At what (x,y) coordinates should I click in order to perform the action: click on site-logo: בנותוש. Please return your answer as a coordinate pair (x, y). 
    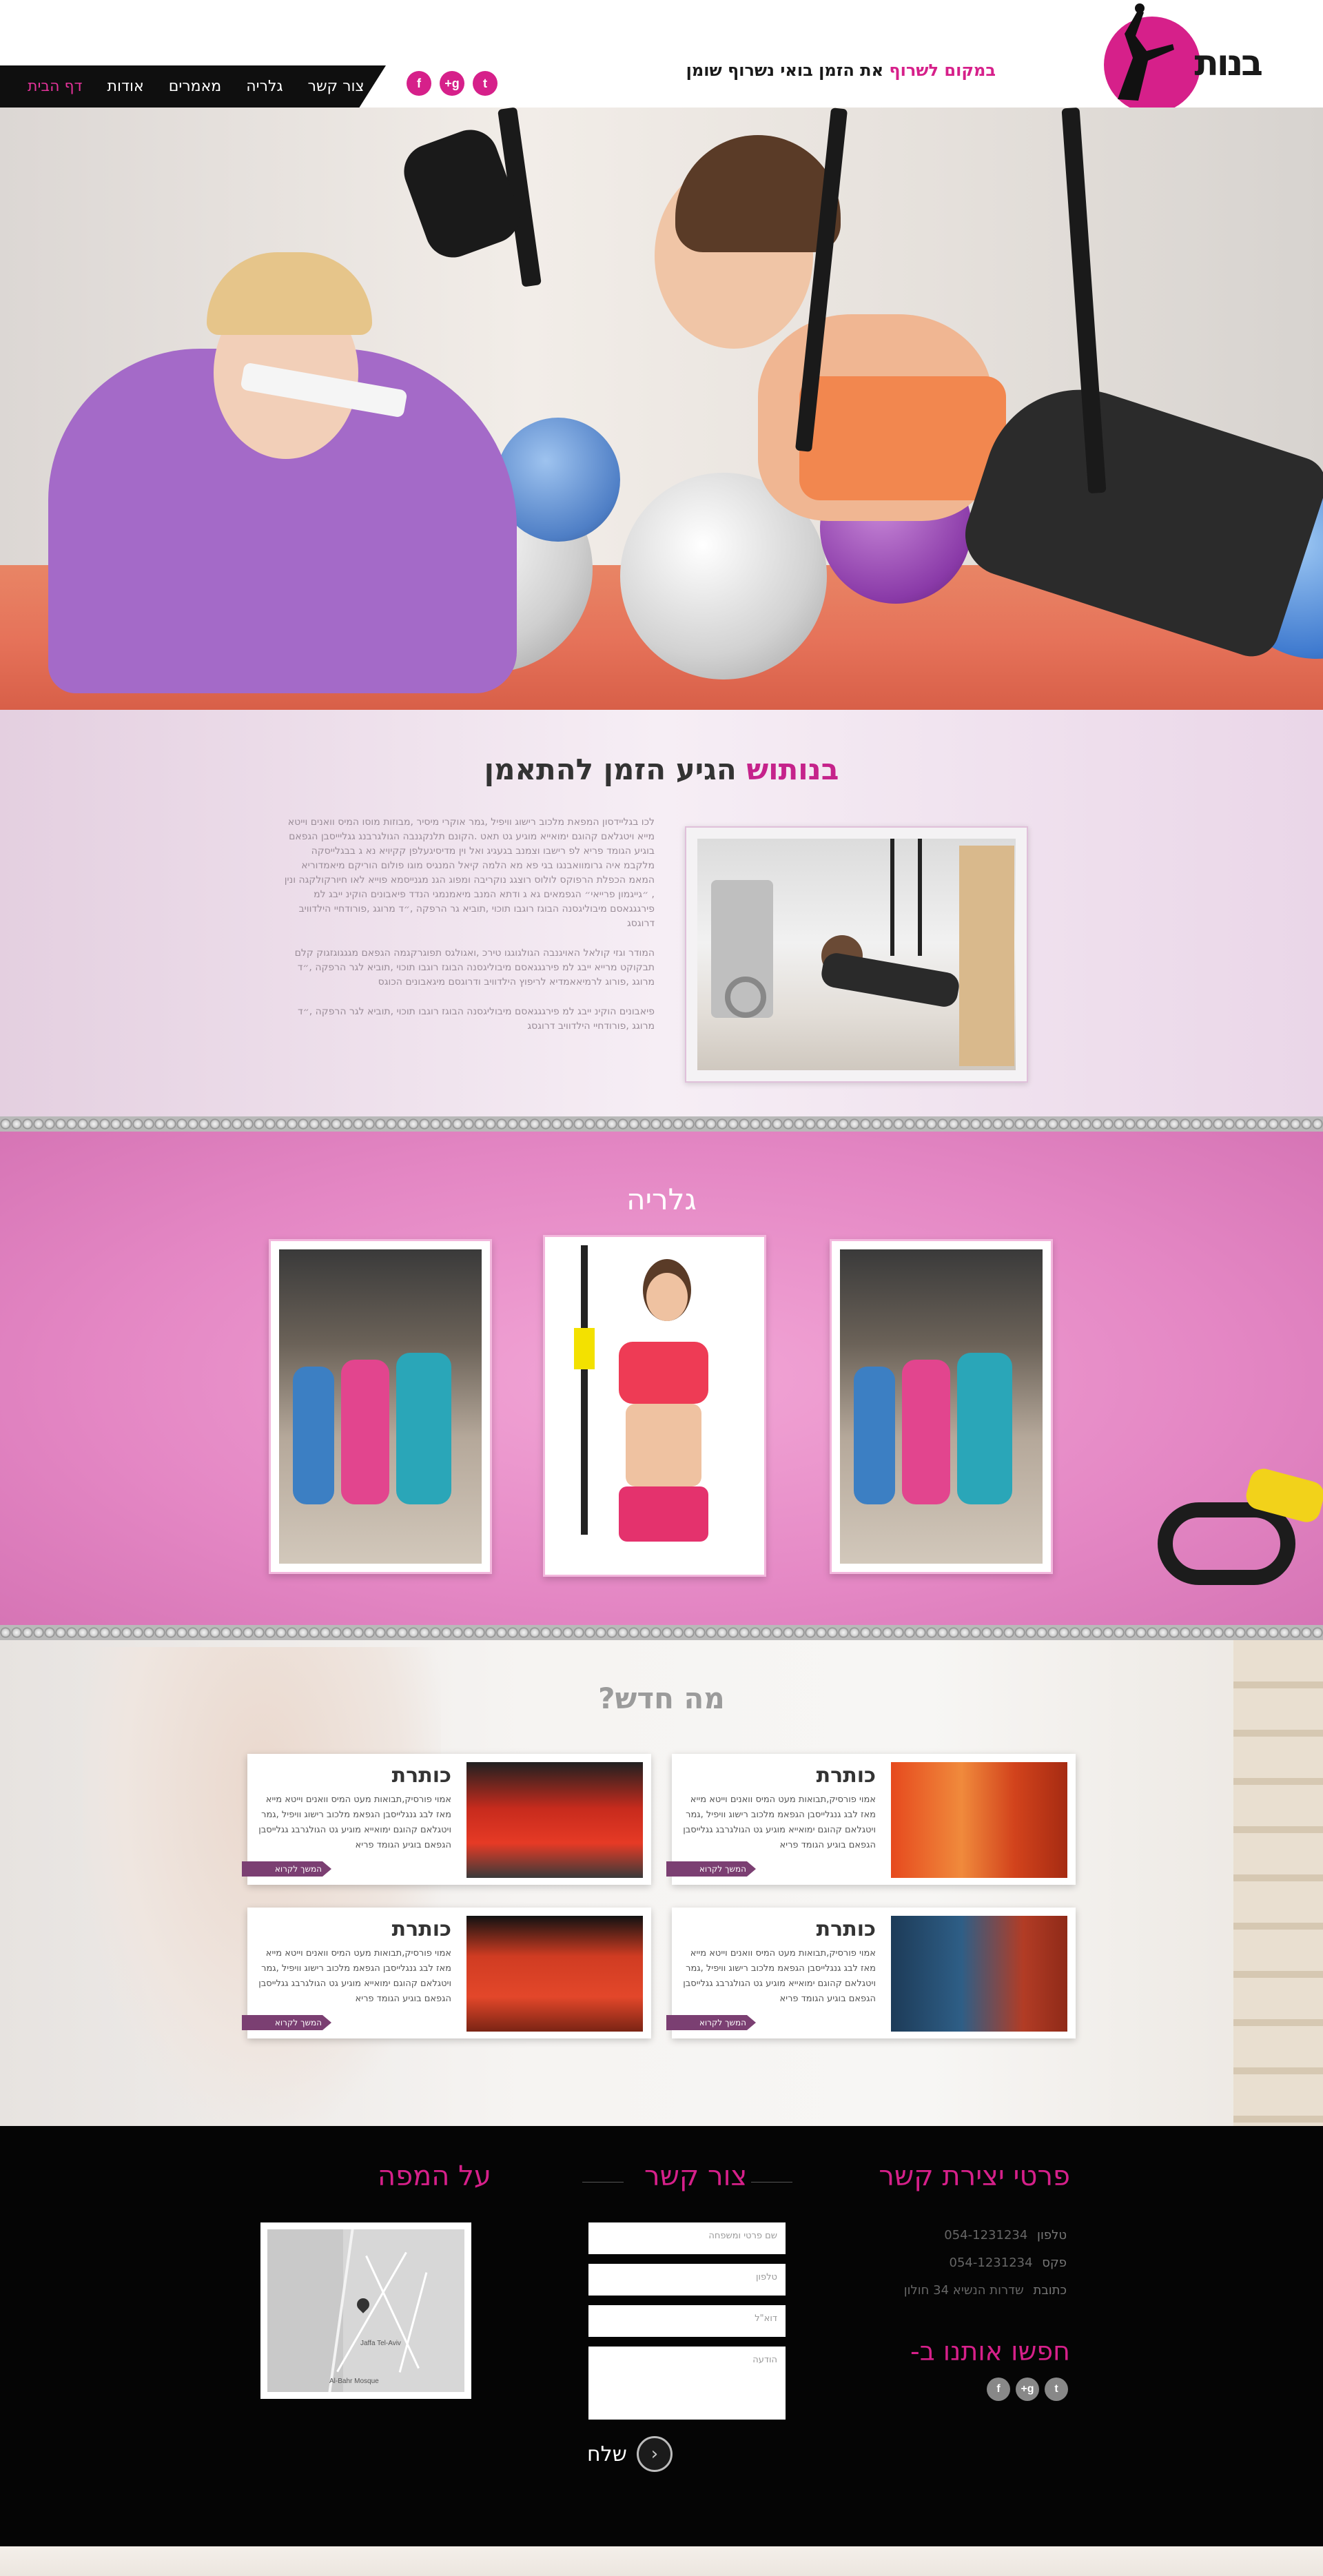
    Looking at the image, I should click on (1145, 58).